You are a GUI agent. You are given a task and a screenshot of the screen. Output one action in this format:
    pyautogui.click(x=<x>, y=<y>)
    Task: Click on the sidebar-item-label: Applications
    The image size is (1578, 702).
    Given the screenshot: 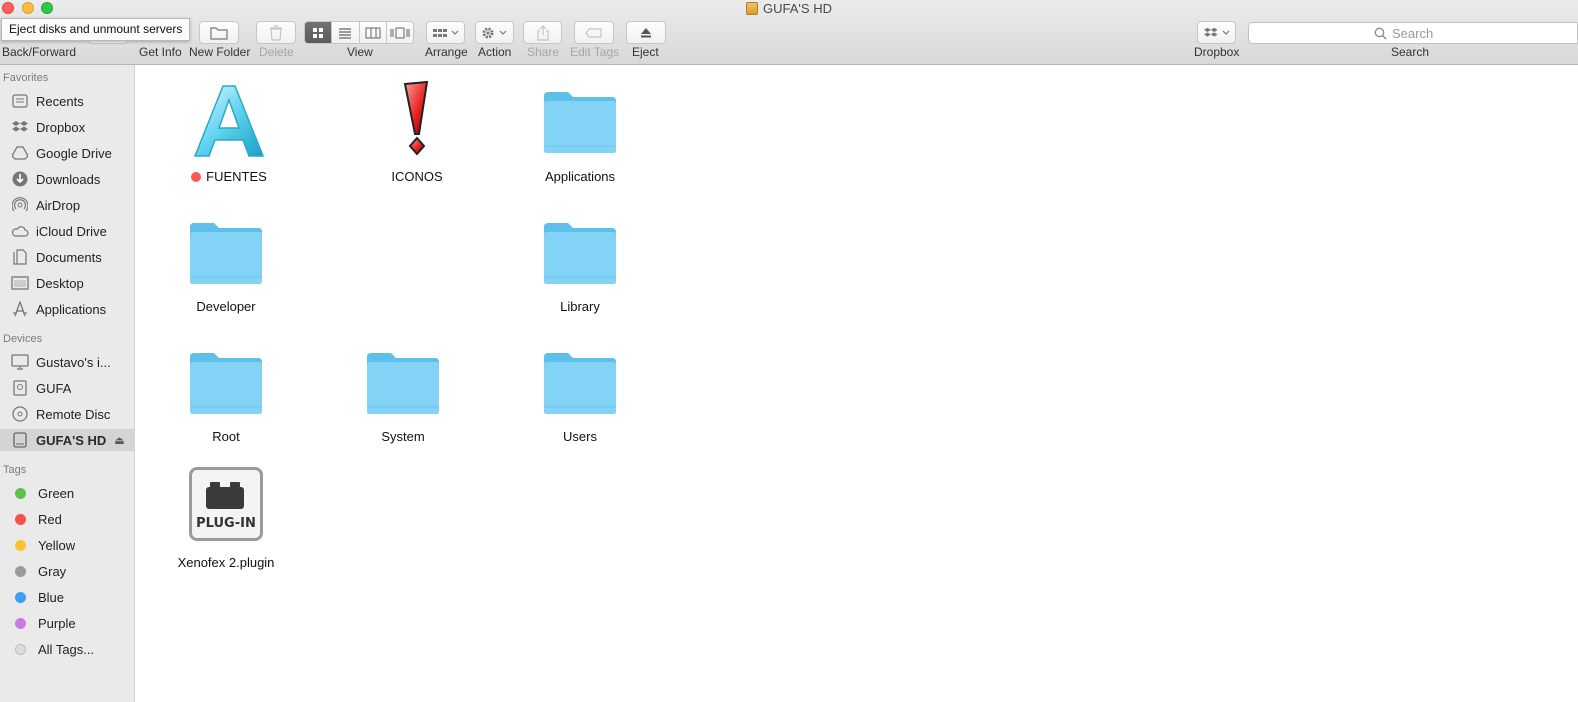 What is the action you would take?
    pyautogui.click(x=71, y=309)
    